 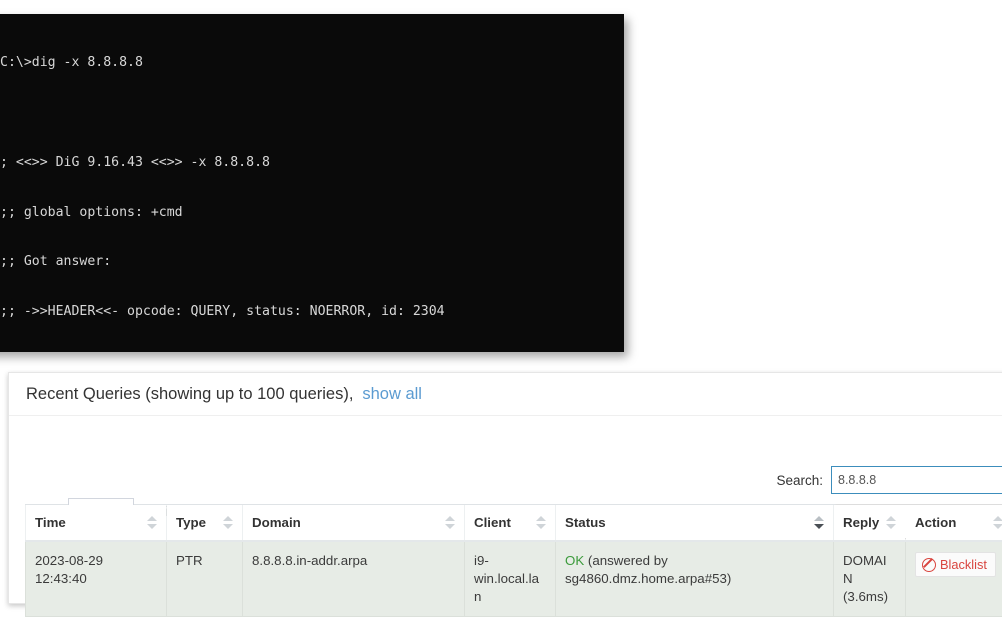 I want to click on column-header-reply: Reply, so click(x=869, y=523).